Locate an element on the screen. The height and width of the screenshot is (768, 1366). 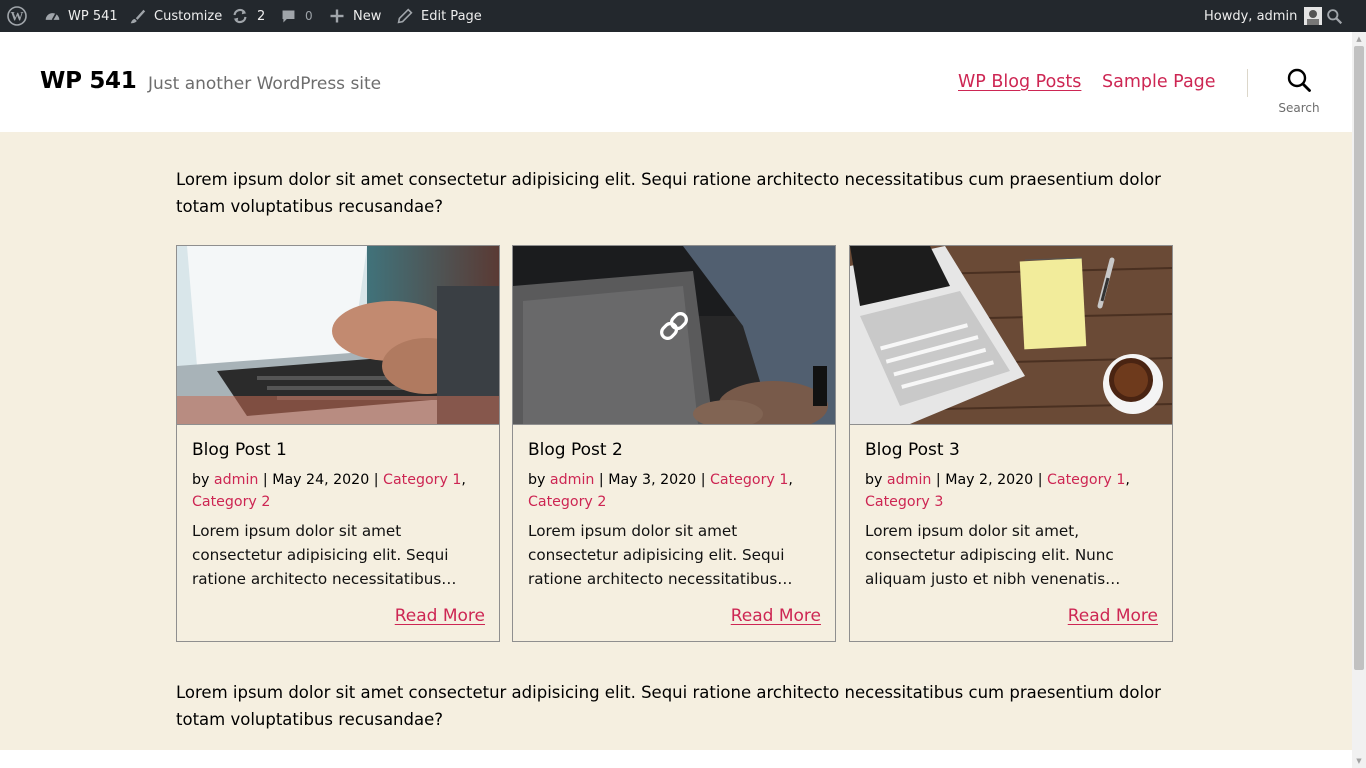
admin-bar-customize: Customize is located at coordinates (175, 16).